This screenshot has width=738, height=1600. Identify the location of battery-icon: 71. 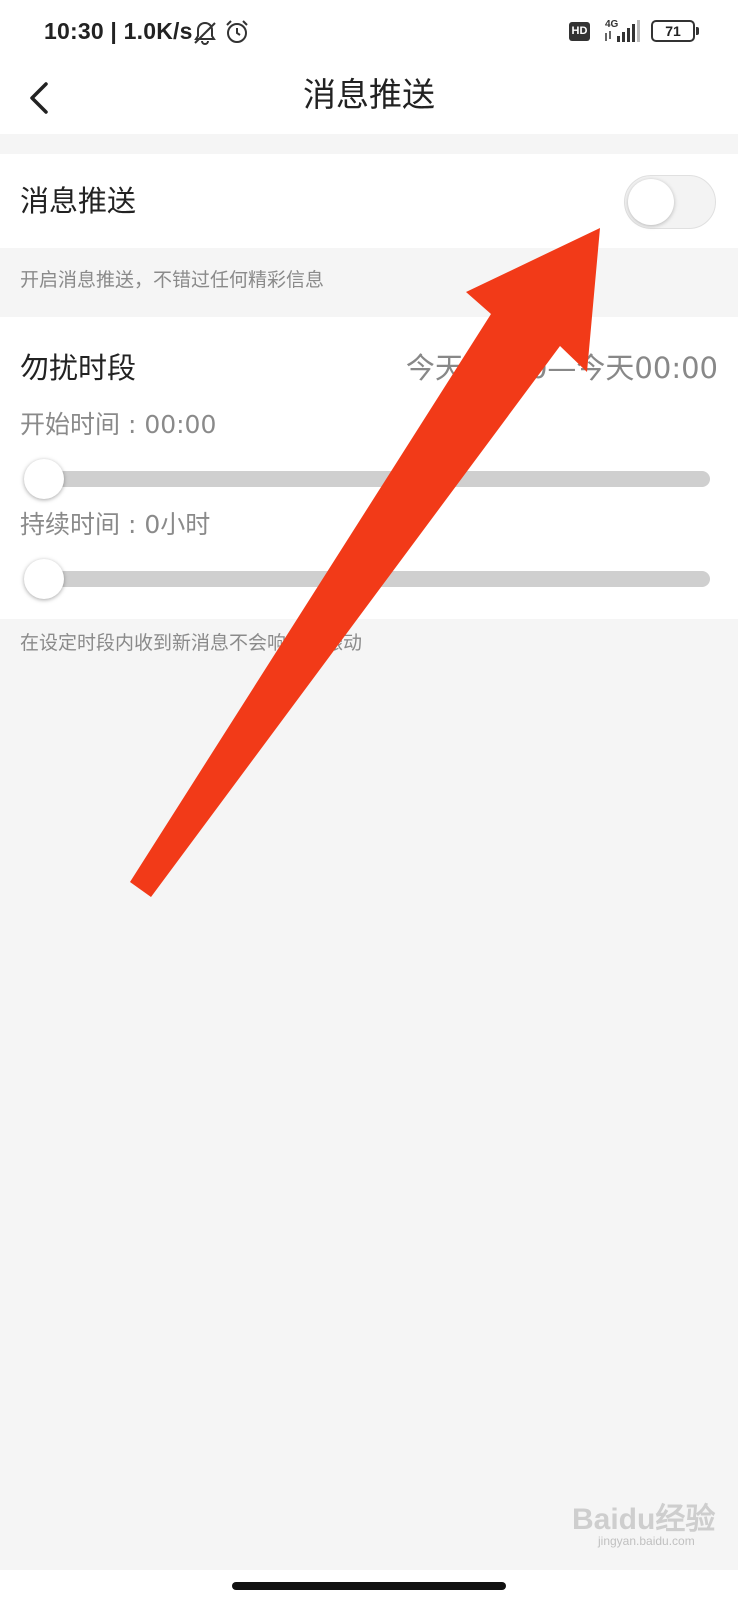
(675, 31).